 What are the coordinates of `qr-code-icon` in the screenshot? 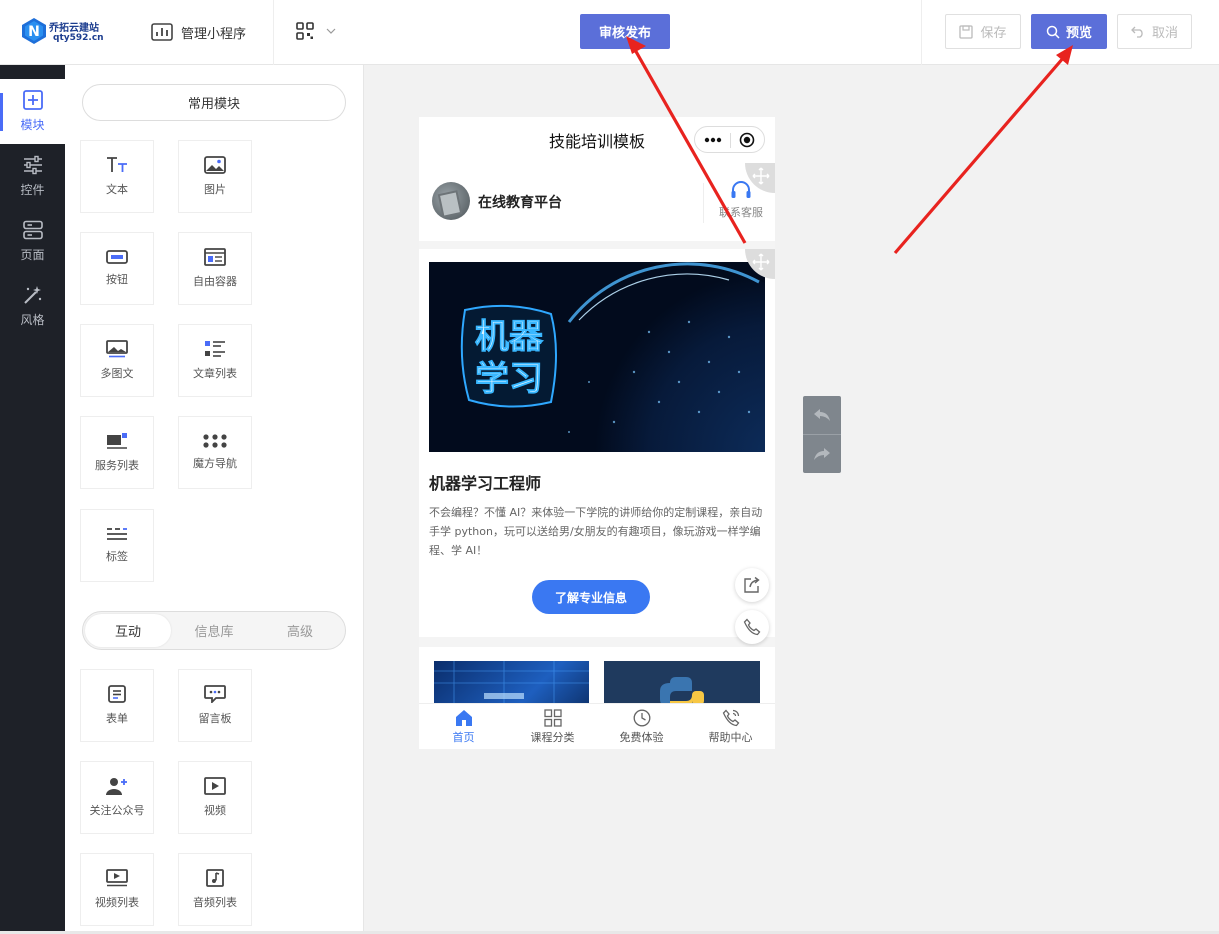 It's located at (305, 31).